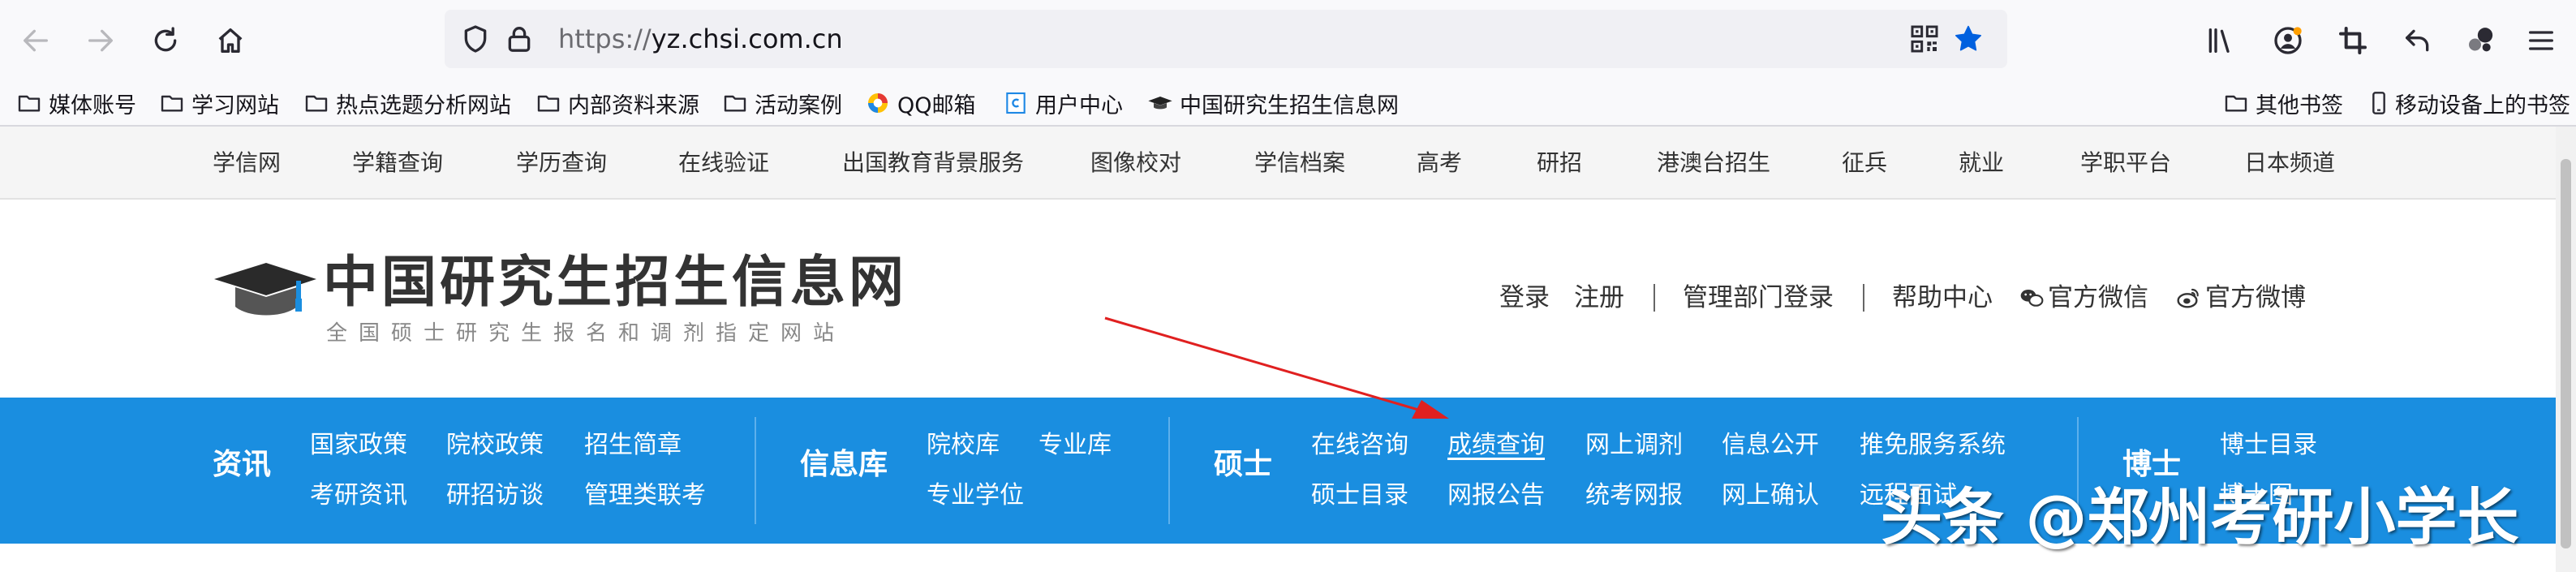 Image resolution: width=2576 pixels, height=572 pixels. I want to click on menu-divider, so click(1169, 470).